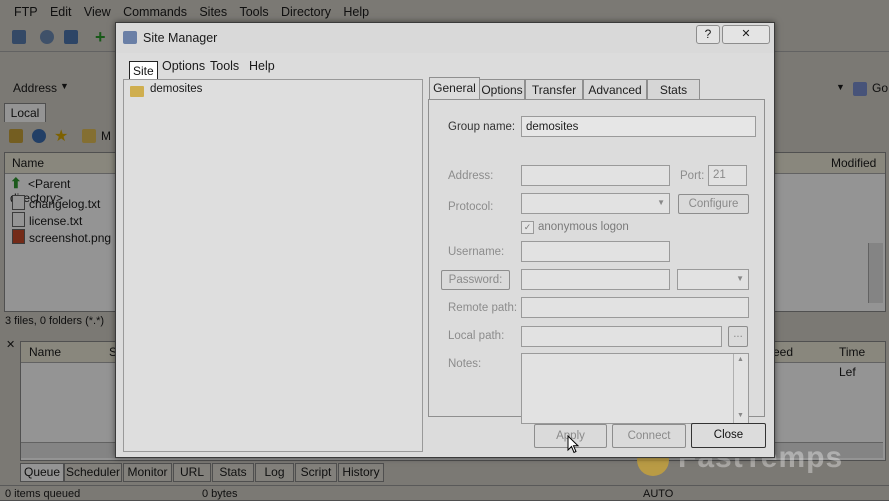  Describe the element at coordinates (860, 89) in the screenshot. I see `go-icon` at that location.